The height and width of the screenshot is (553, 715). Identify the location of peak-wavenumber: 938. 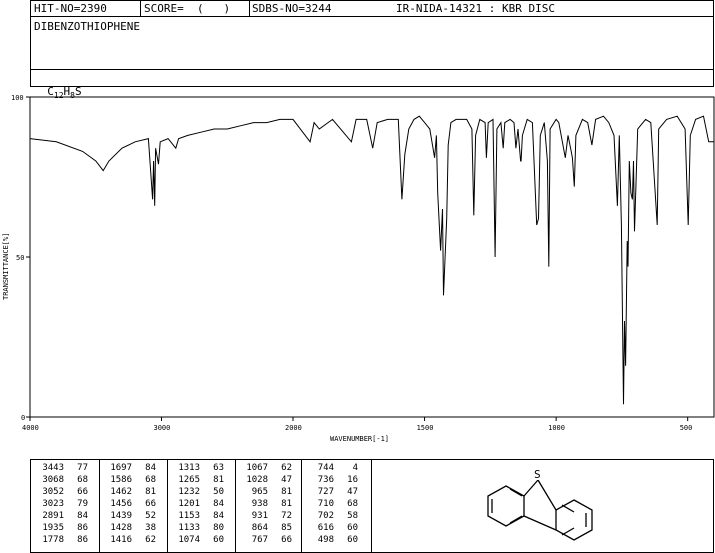
(259, 504).